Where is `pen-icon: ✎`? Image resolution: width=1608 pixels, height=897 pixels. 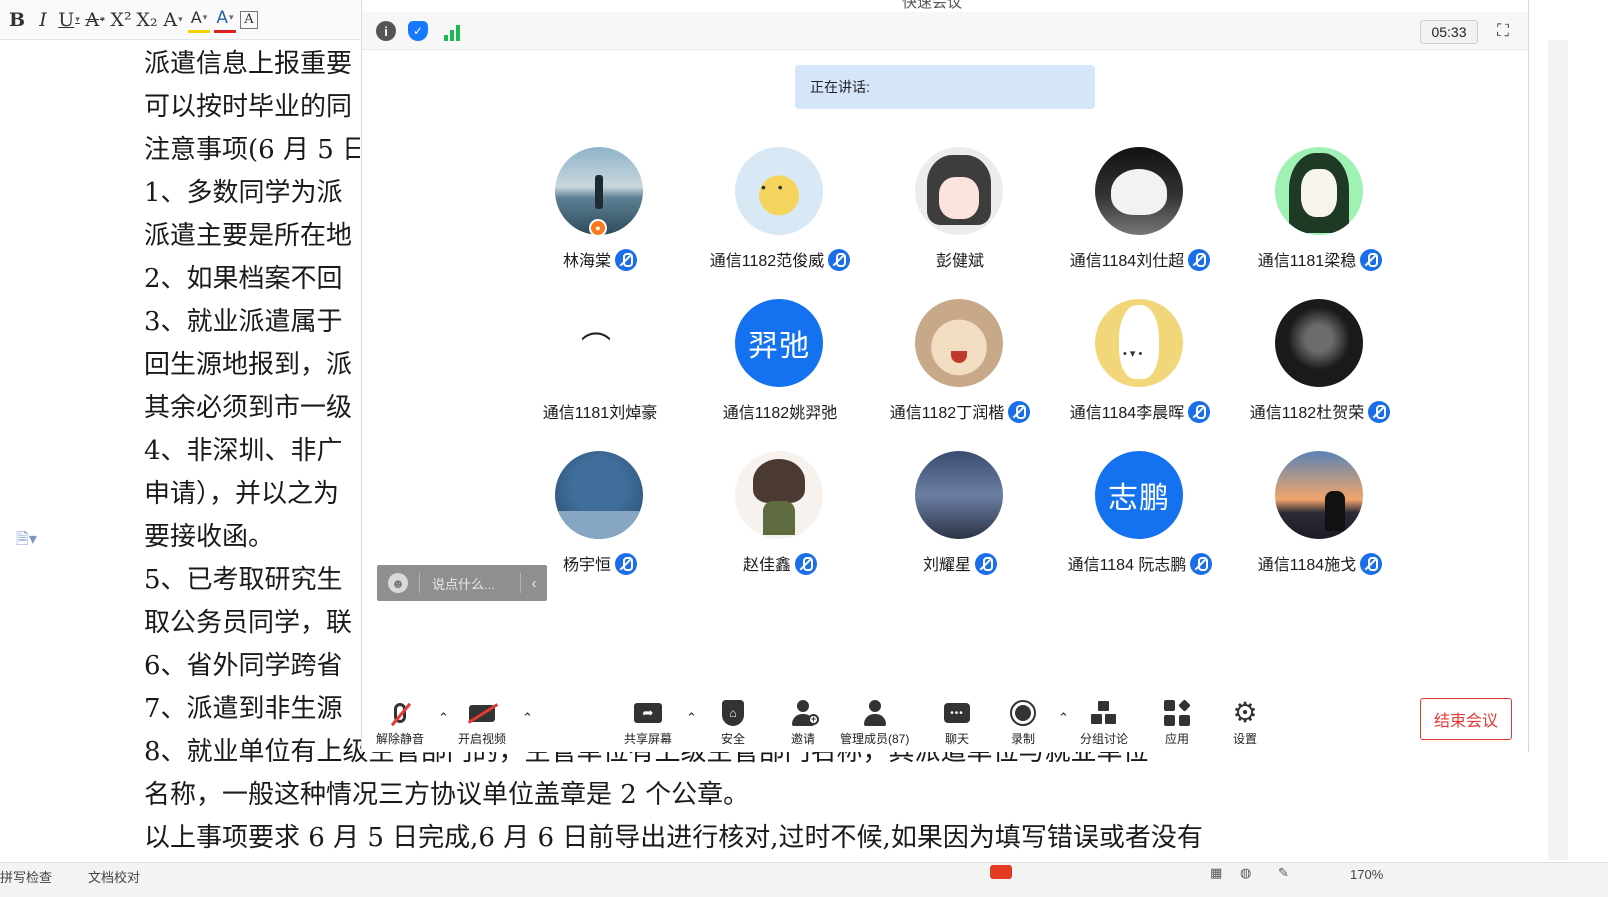
pen-icon: ✎ is located at coordinates (1283, 873).